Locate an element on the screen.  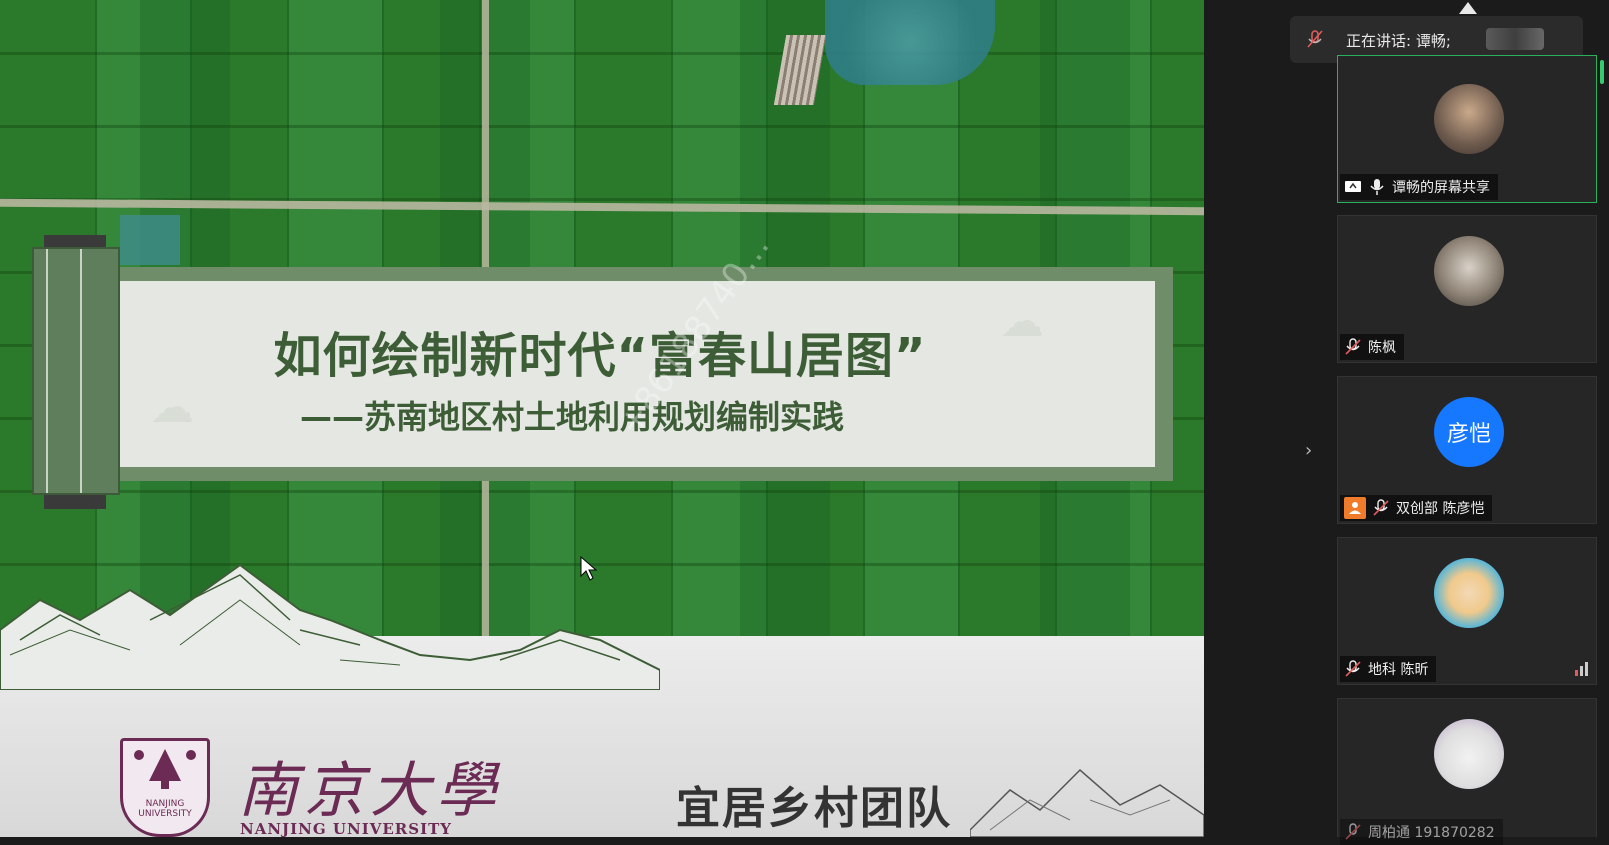
chevron-right-icon: › is located at coordinates (1308, 450).